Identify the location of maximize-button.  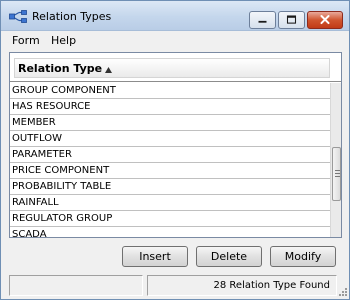
(291, 20).